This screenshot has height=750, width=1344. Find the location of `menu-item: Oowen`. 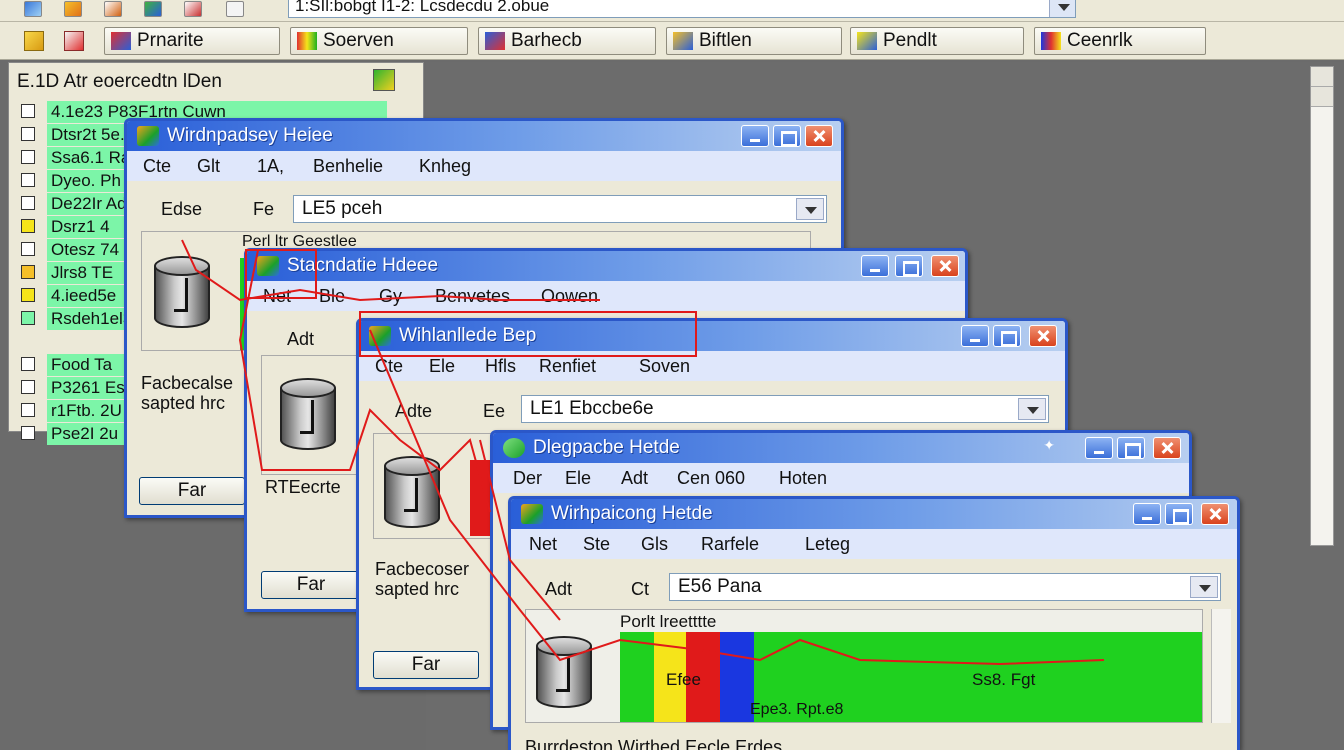

menu-item: Oowen is located at coordinates (569, 296).